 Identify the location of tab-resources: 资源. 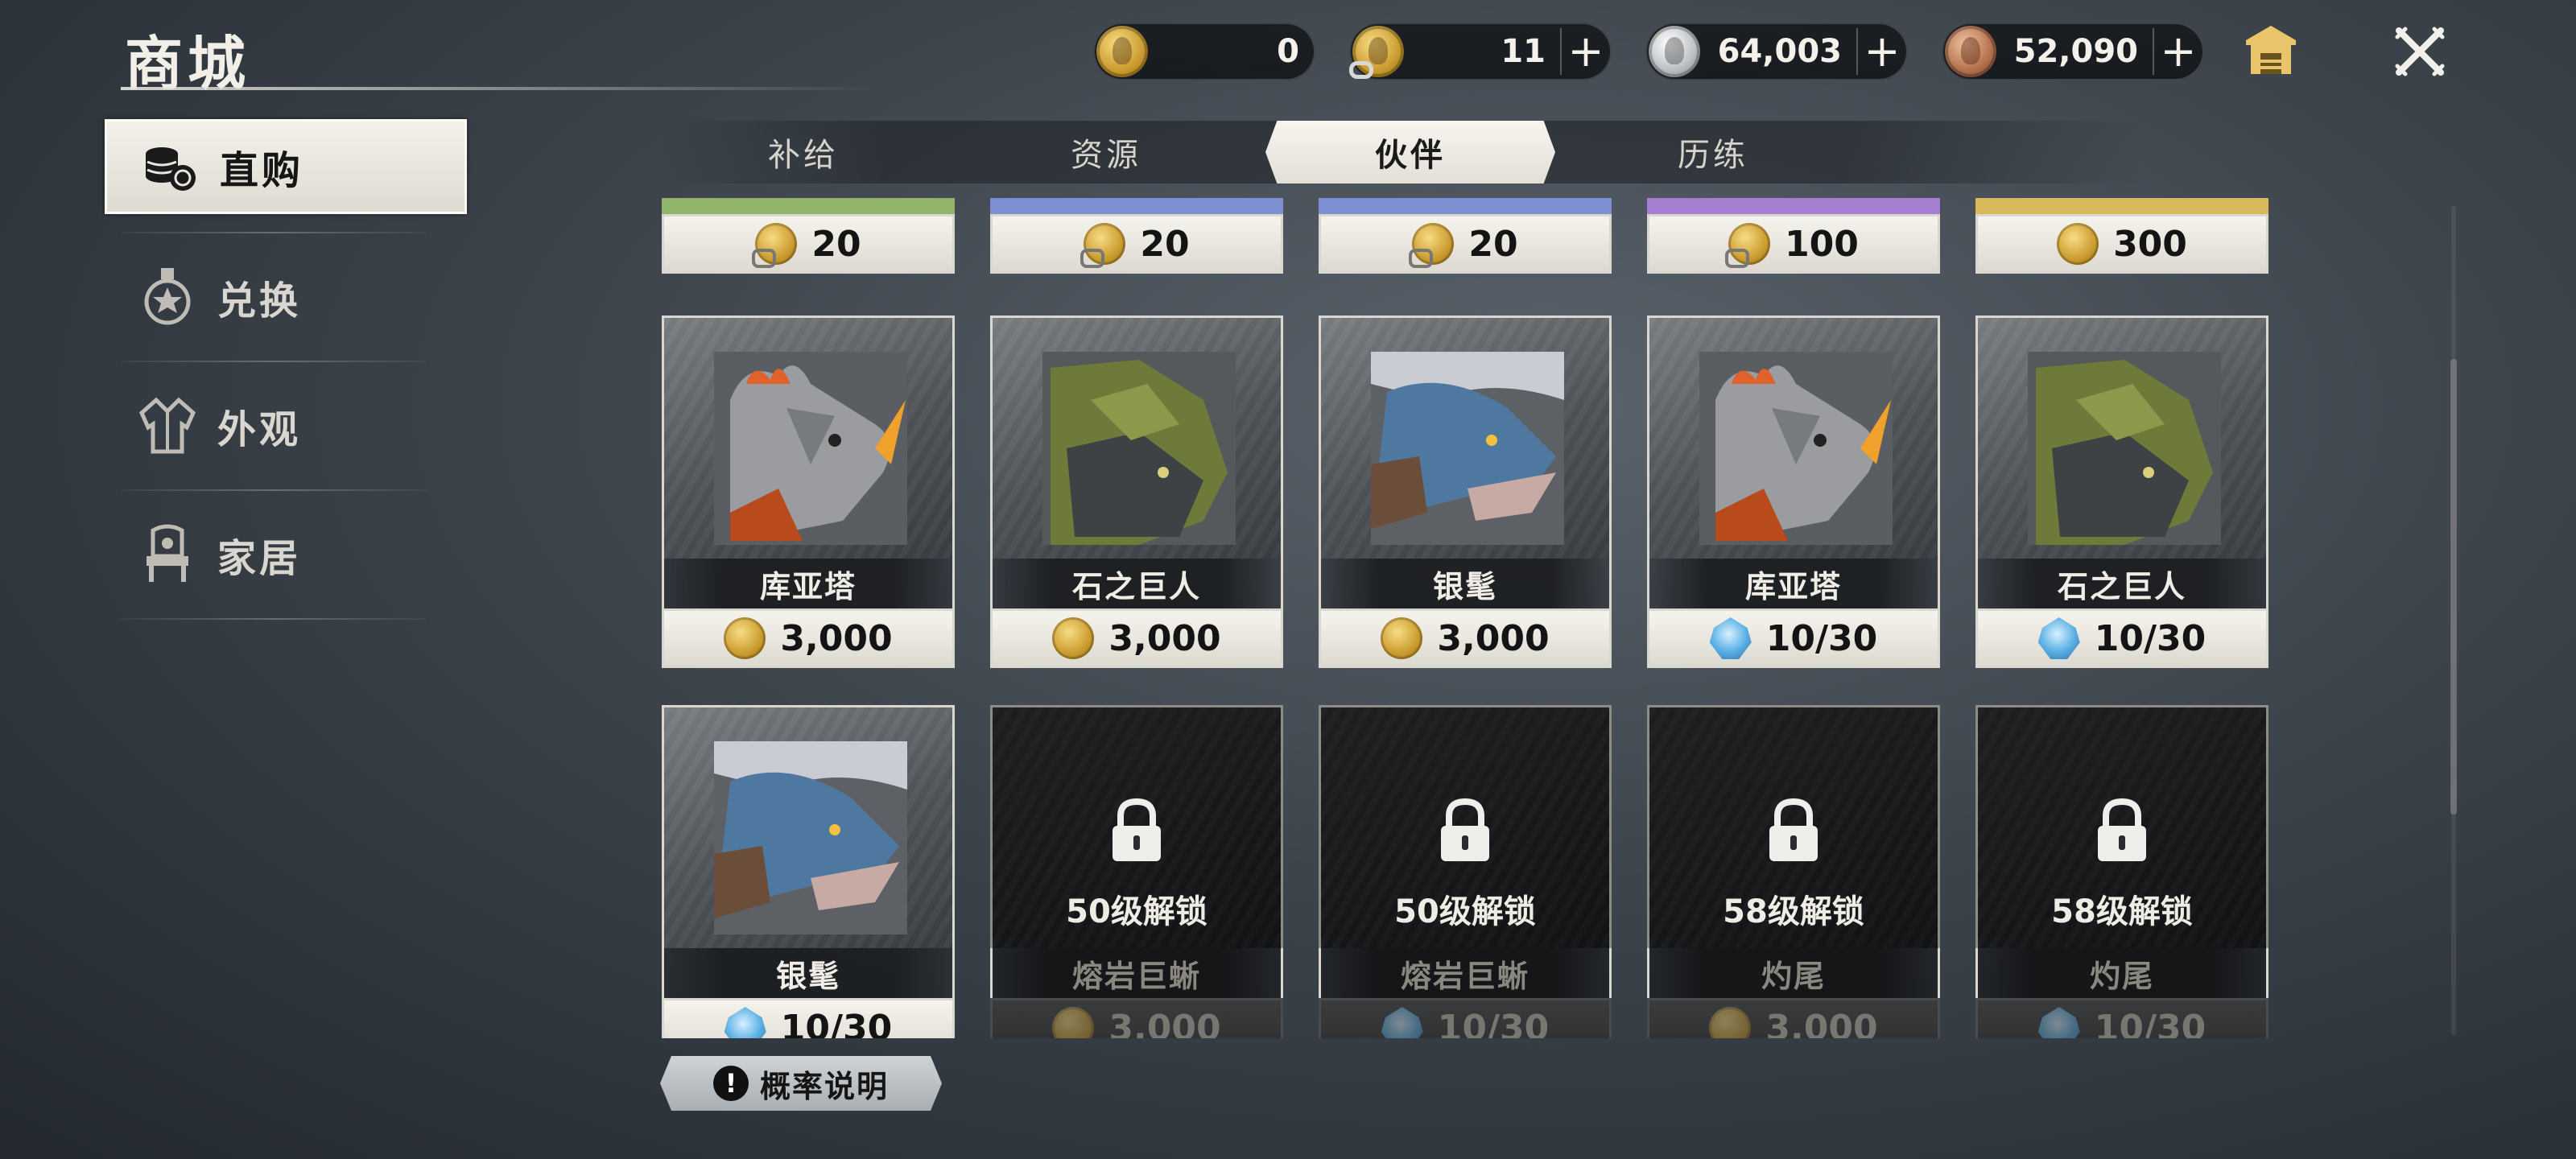
(1106, 152).